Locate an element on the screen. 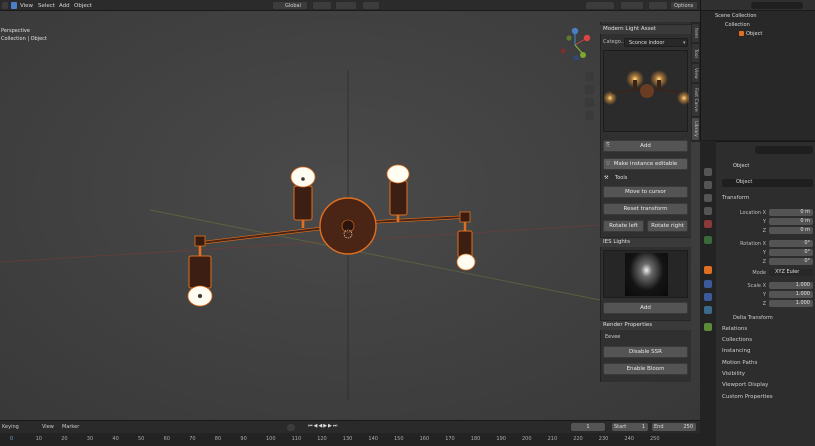 Image resolution: width=815 pixels, height=446 pixels. location-z-field: 0 m is located at coordinates (791, 230).